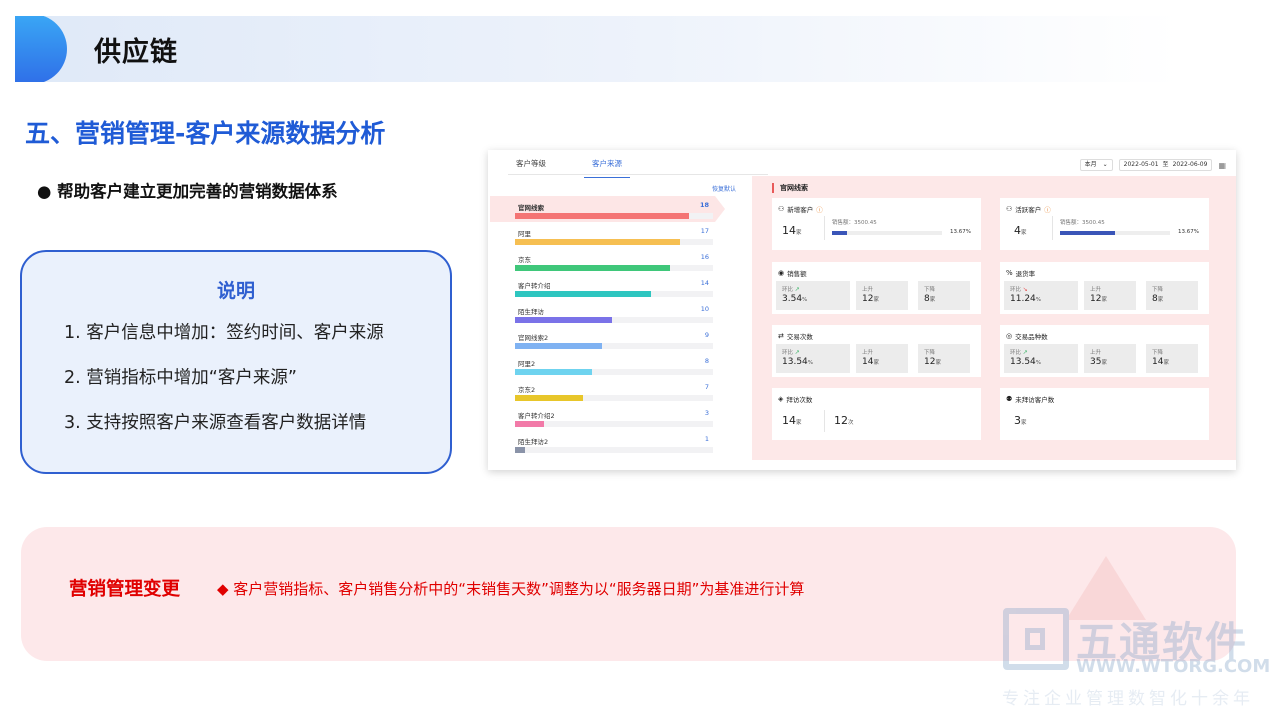  I want to click on explanation-item: 3. 支持按照客户来源查看客户数据详情, so click(215, 423).